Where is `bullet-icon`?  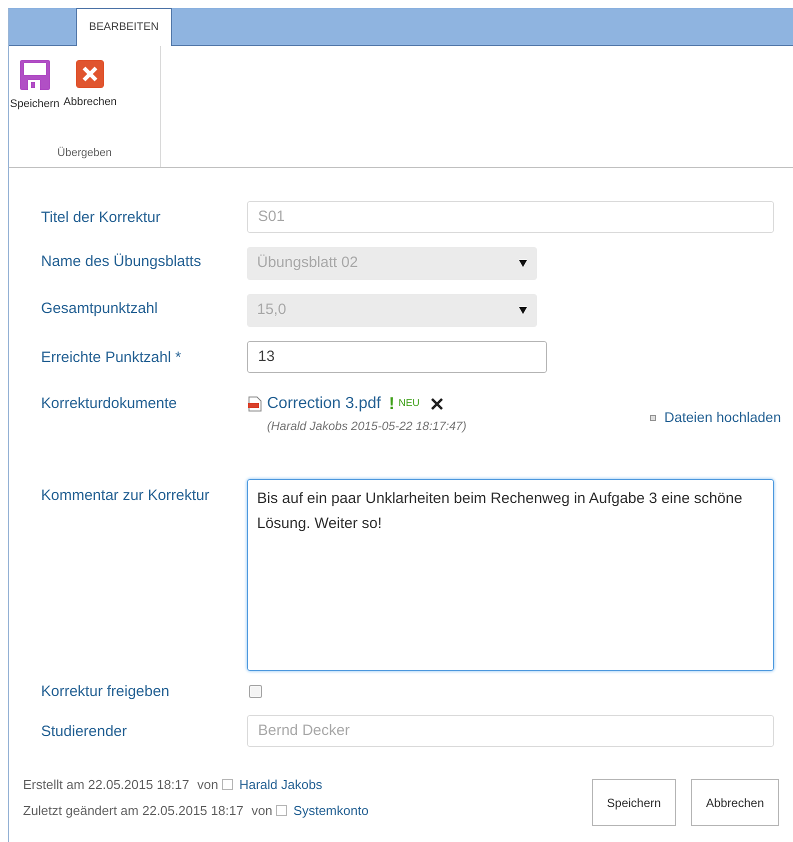 bullet-icon is located at coordinates (653, 417).